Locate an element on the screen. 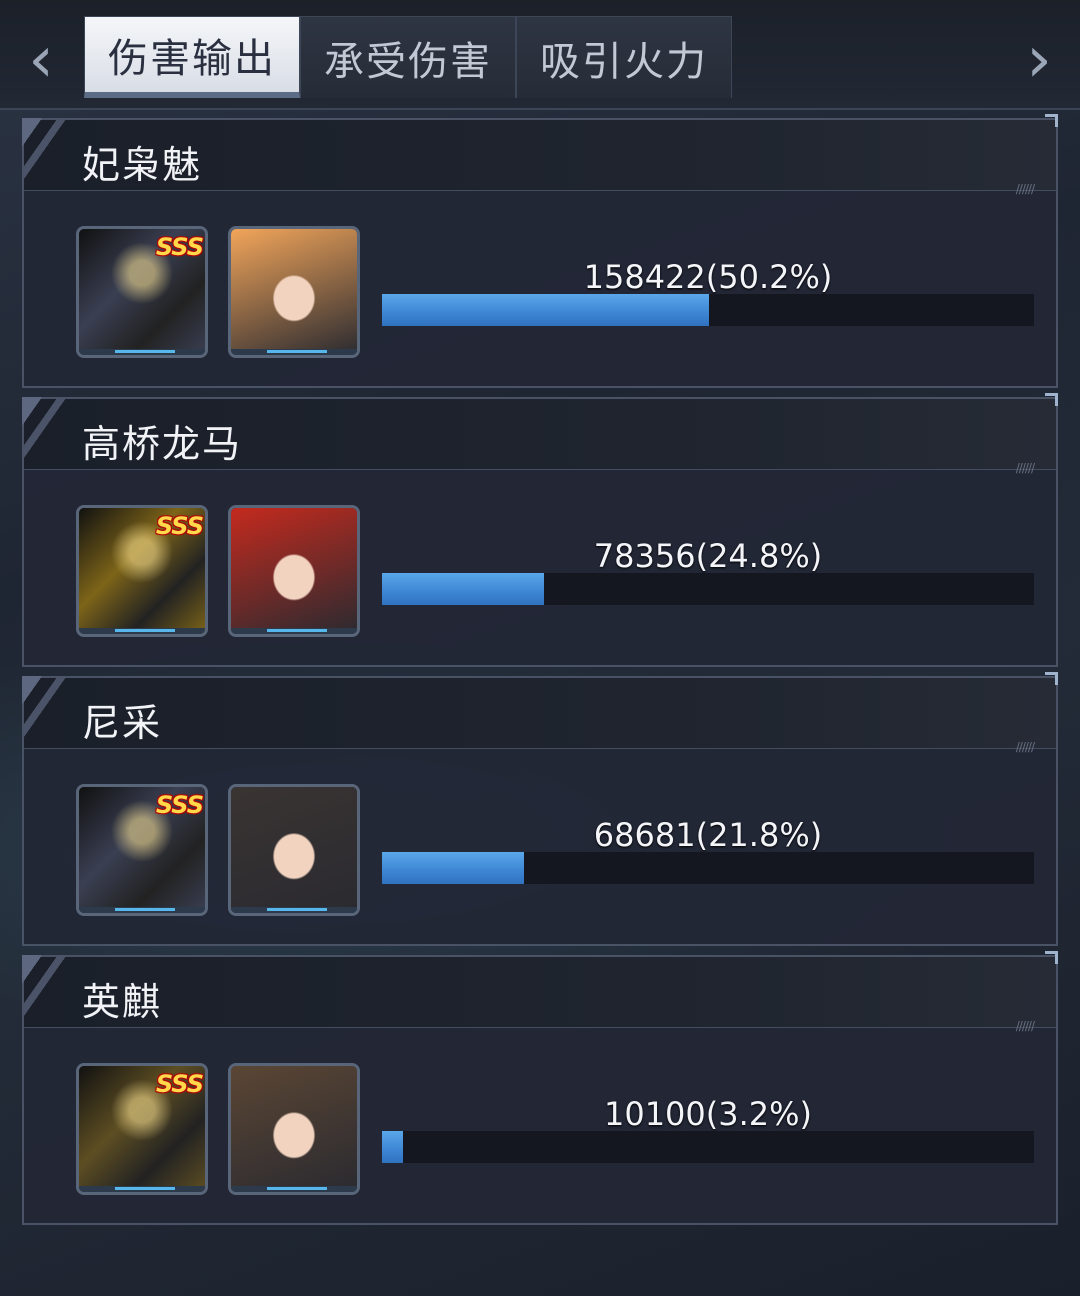 Image resolution: width=1080 pixels, height=1296 pixels. panel-header: 英麒 ////// is located at coordinates (539, 994).